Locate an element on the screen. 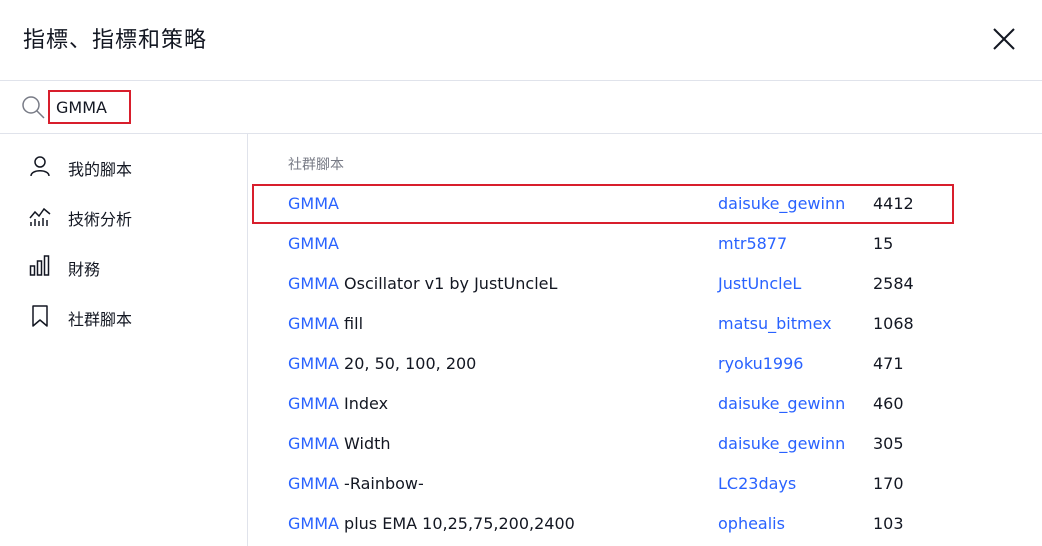 The width and height of the screenshot is (1042, 546). search-icon is located at coordinates (33, 107).